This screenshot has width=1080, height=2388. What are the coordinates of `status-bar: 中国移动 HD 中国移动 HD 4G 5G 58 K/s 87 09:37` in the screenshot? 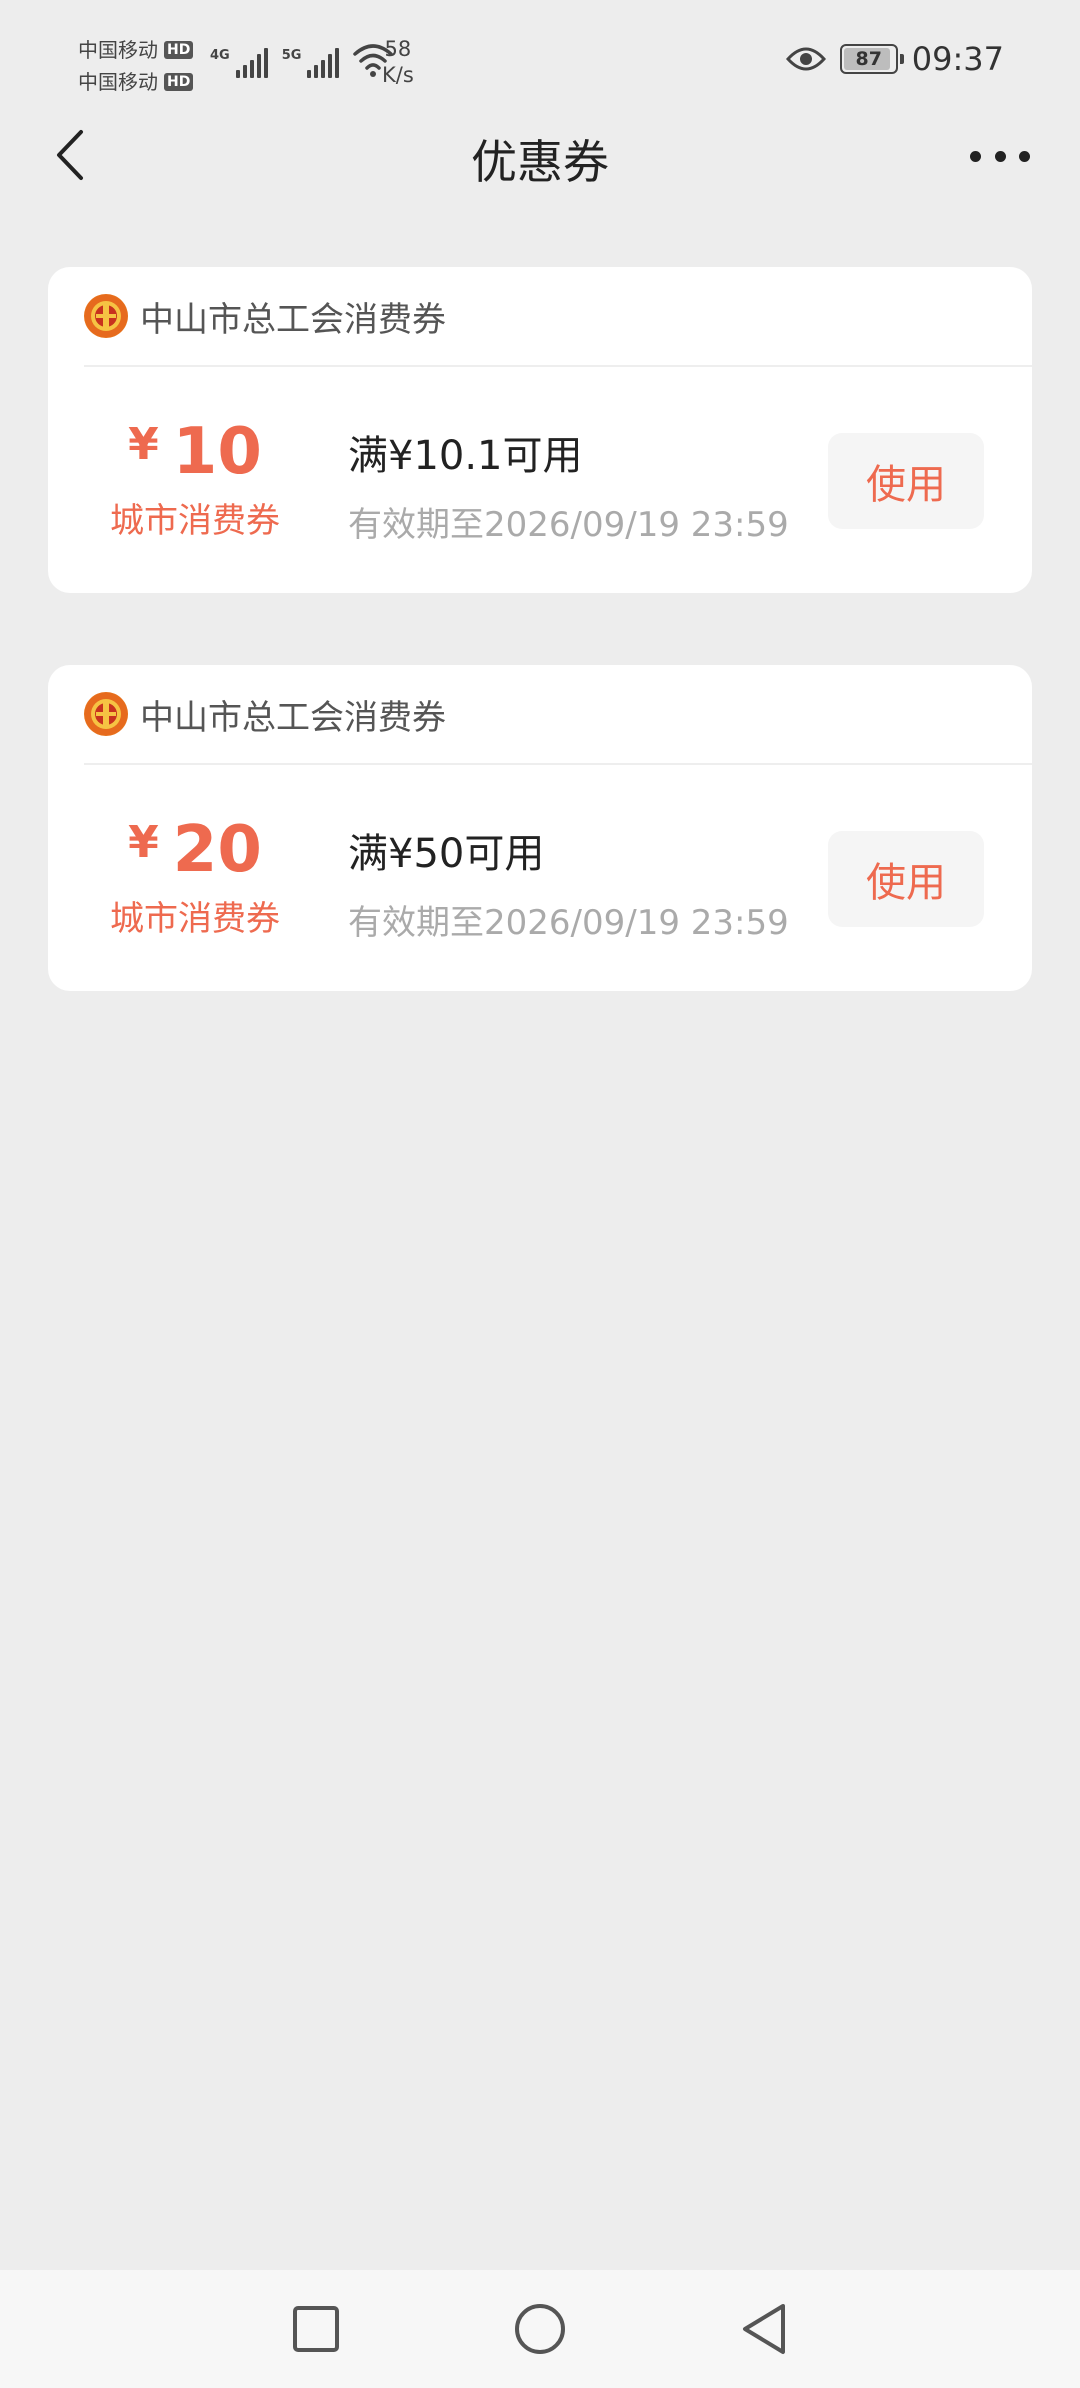 It's located at (540, 65).